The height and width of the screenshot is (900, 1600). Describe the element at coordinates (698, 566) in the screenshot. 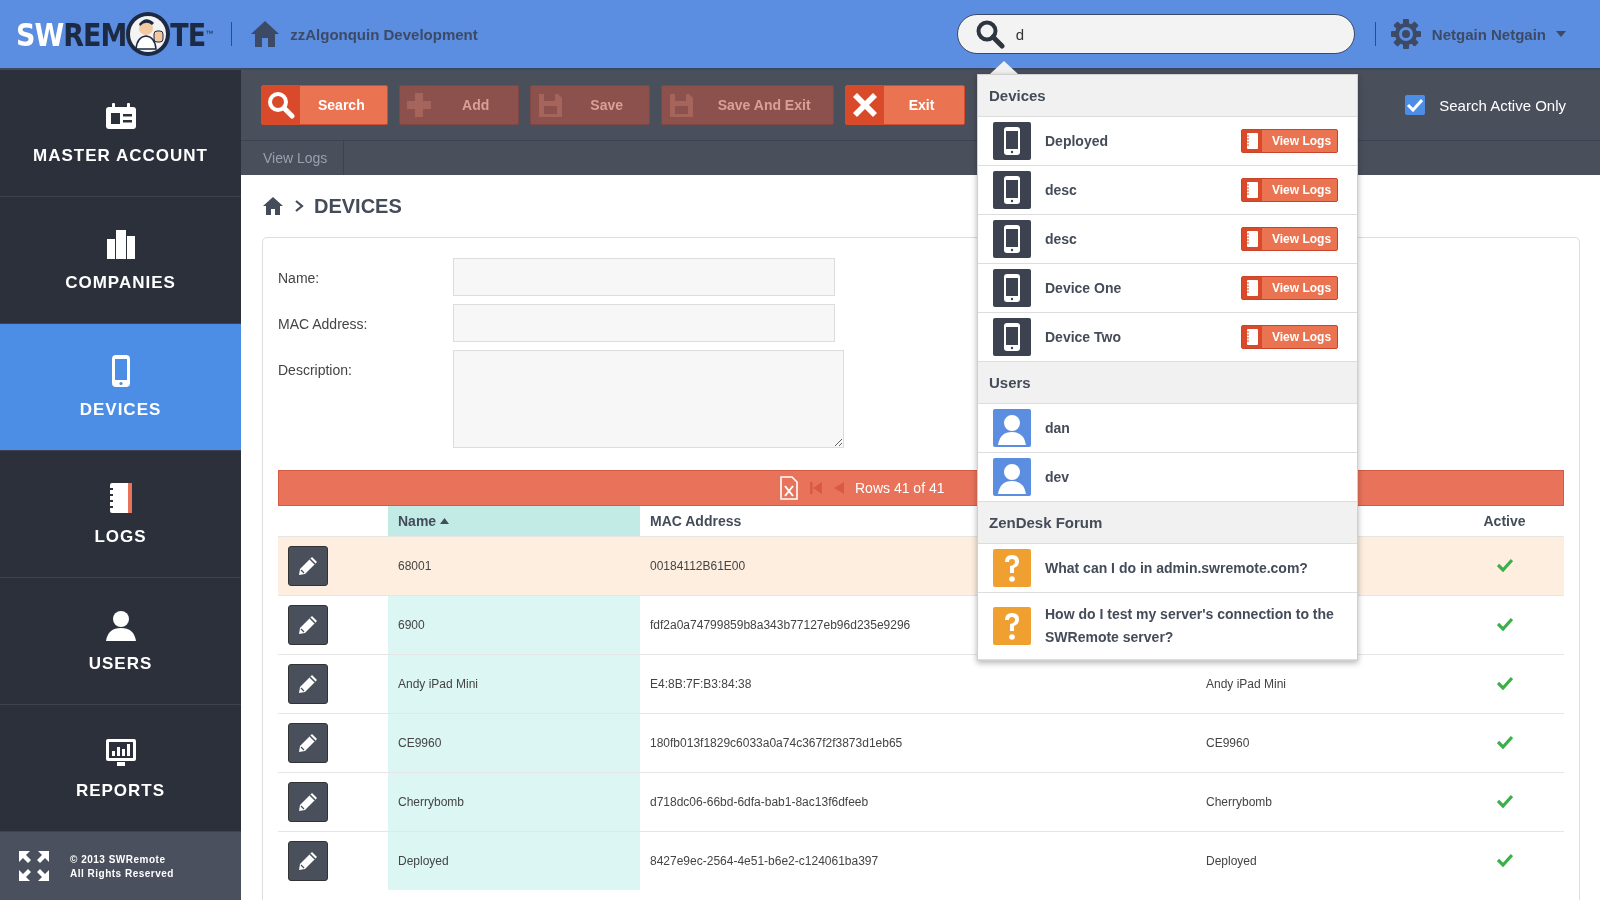

I see `table-cell: 00184112B61E00` at that location.